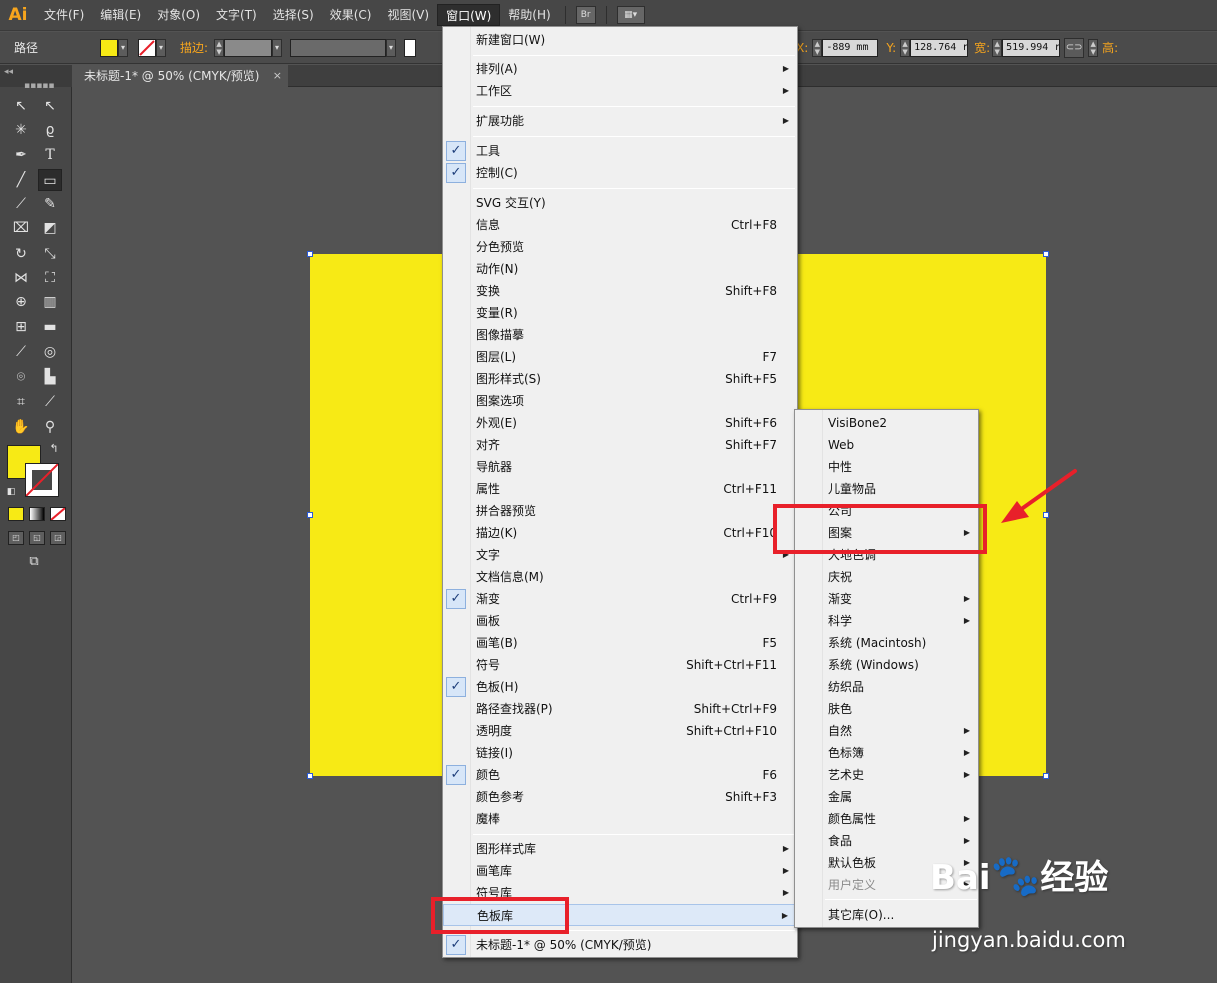  What do you see at coordinates (50, 130) in the screenshot?
I see `lasso-tool-icon: ϱ` at bounding box center [50, 130].